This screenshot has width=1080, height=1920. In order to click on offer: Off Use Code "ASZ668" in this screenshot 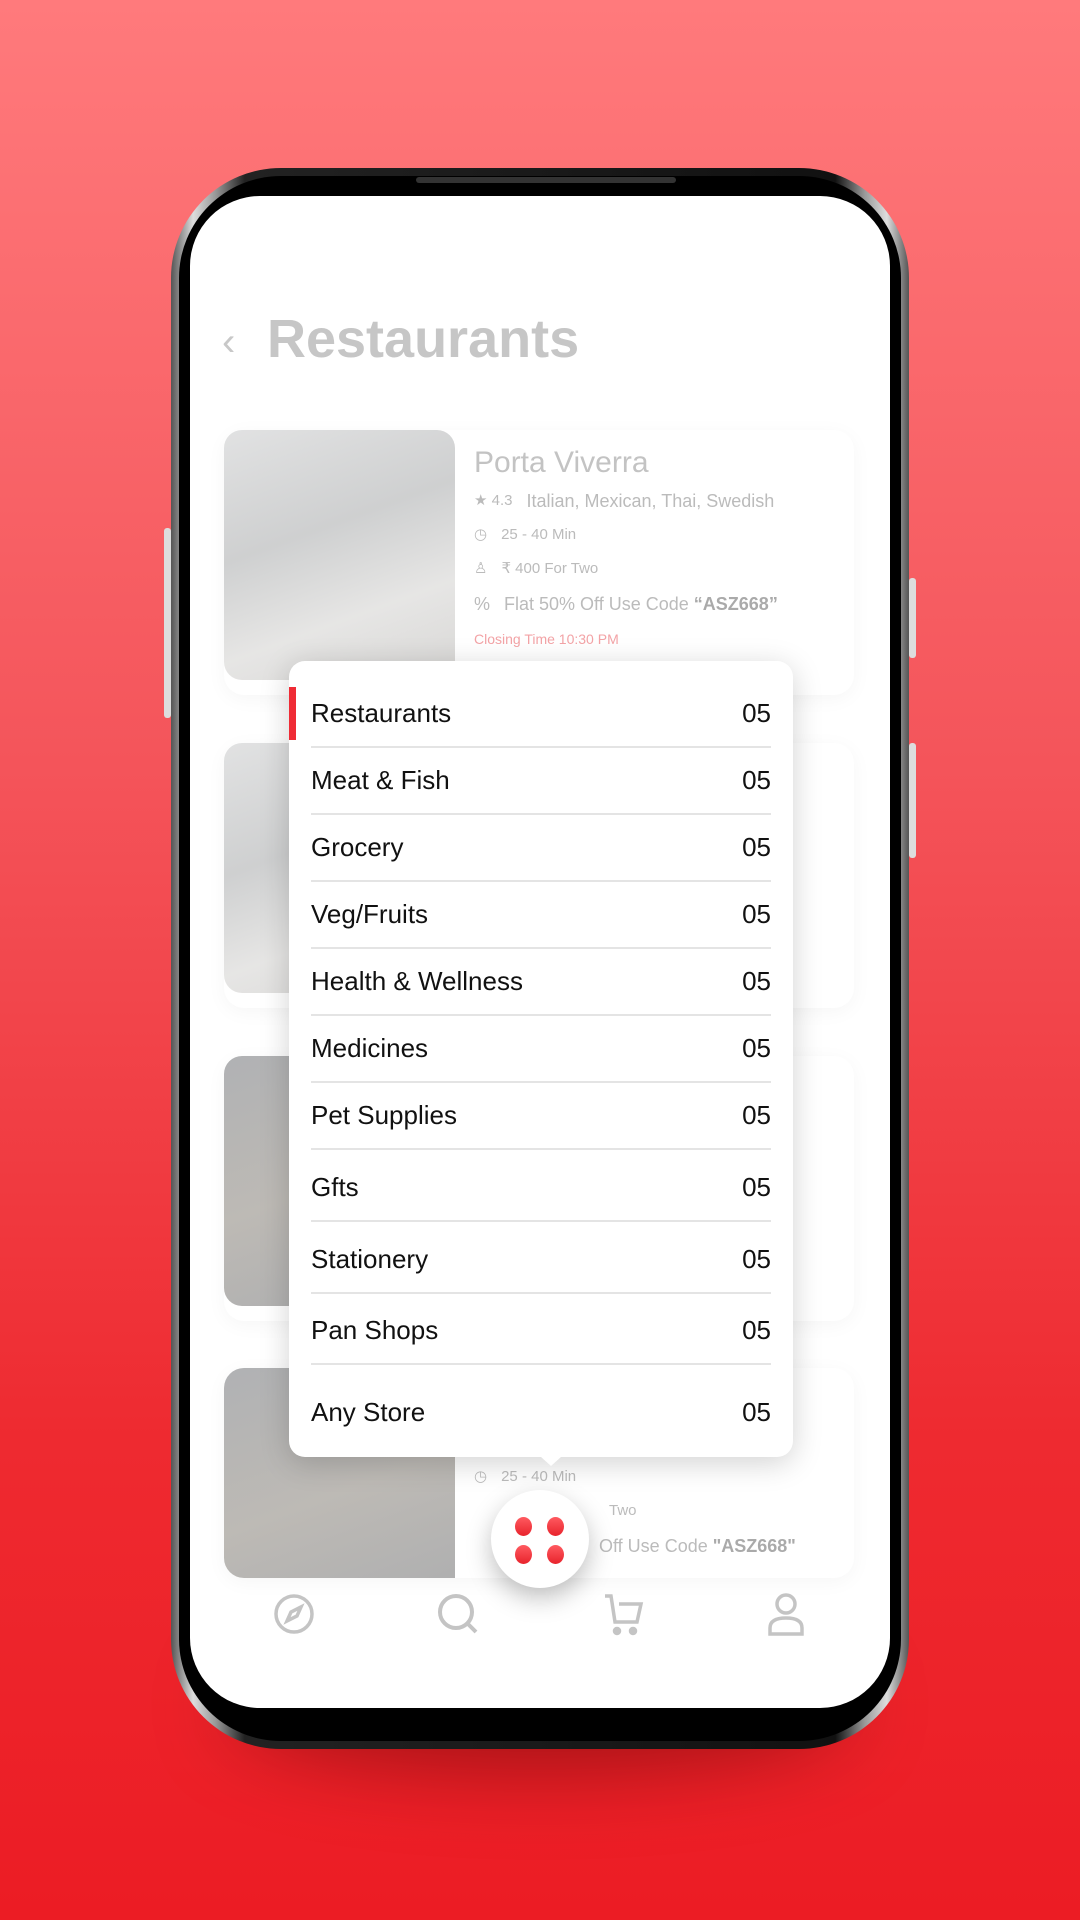, I will do `click(697, 1546)`.